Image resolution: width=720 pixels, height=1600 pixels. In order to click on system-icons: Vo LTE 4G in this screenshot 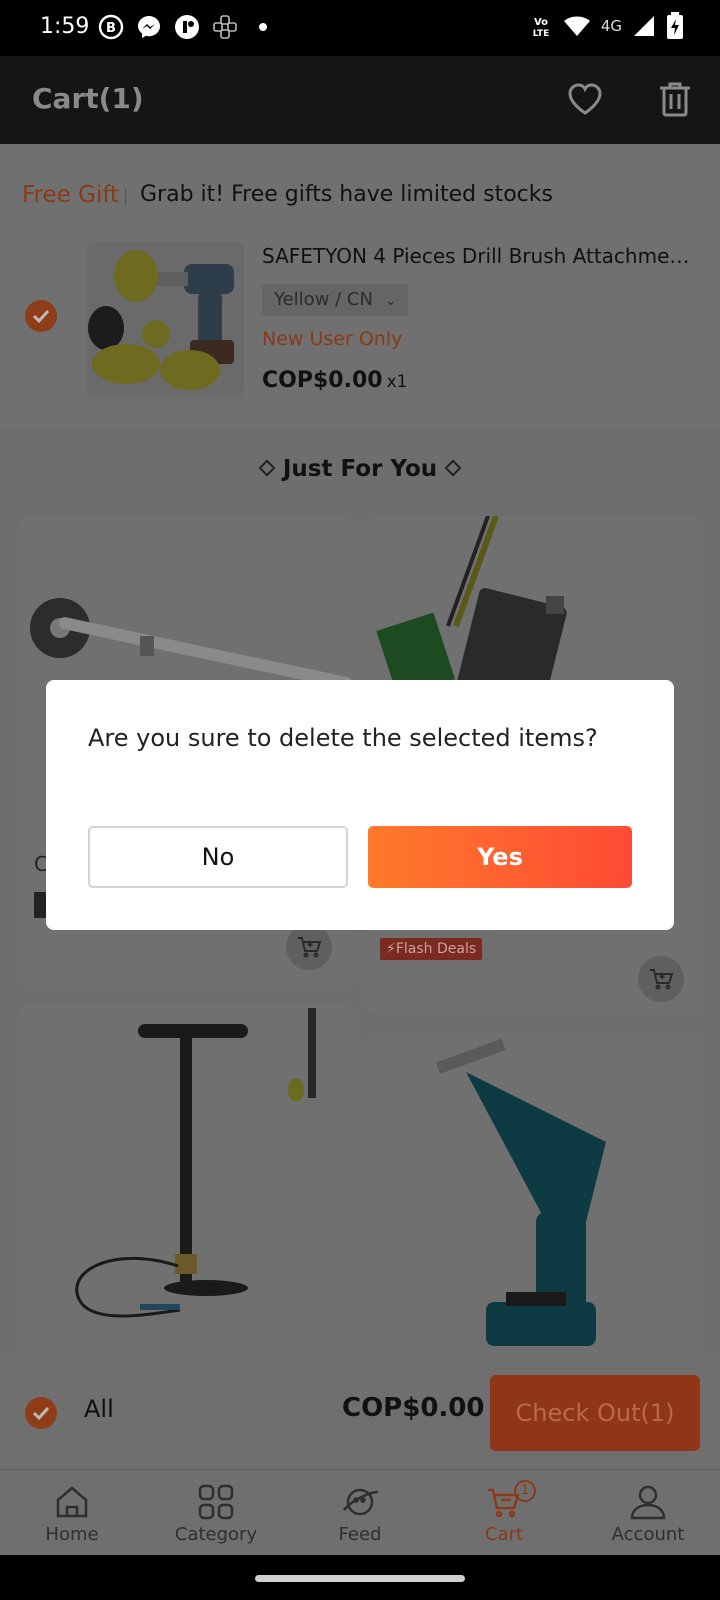, I will do `click(606, 26)`.